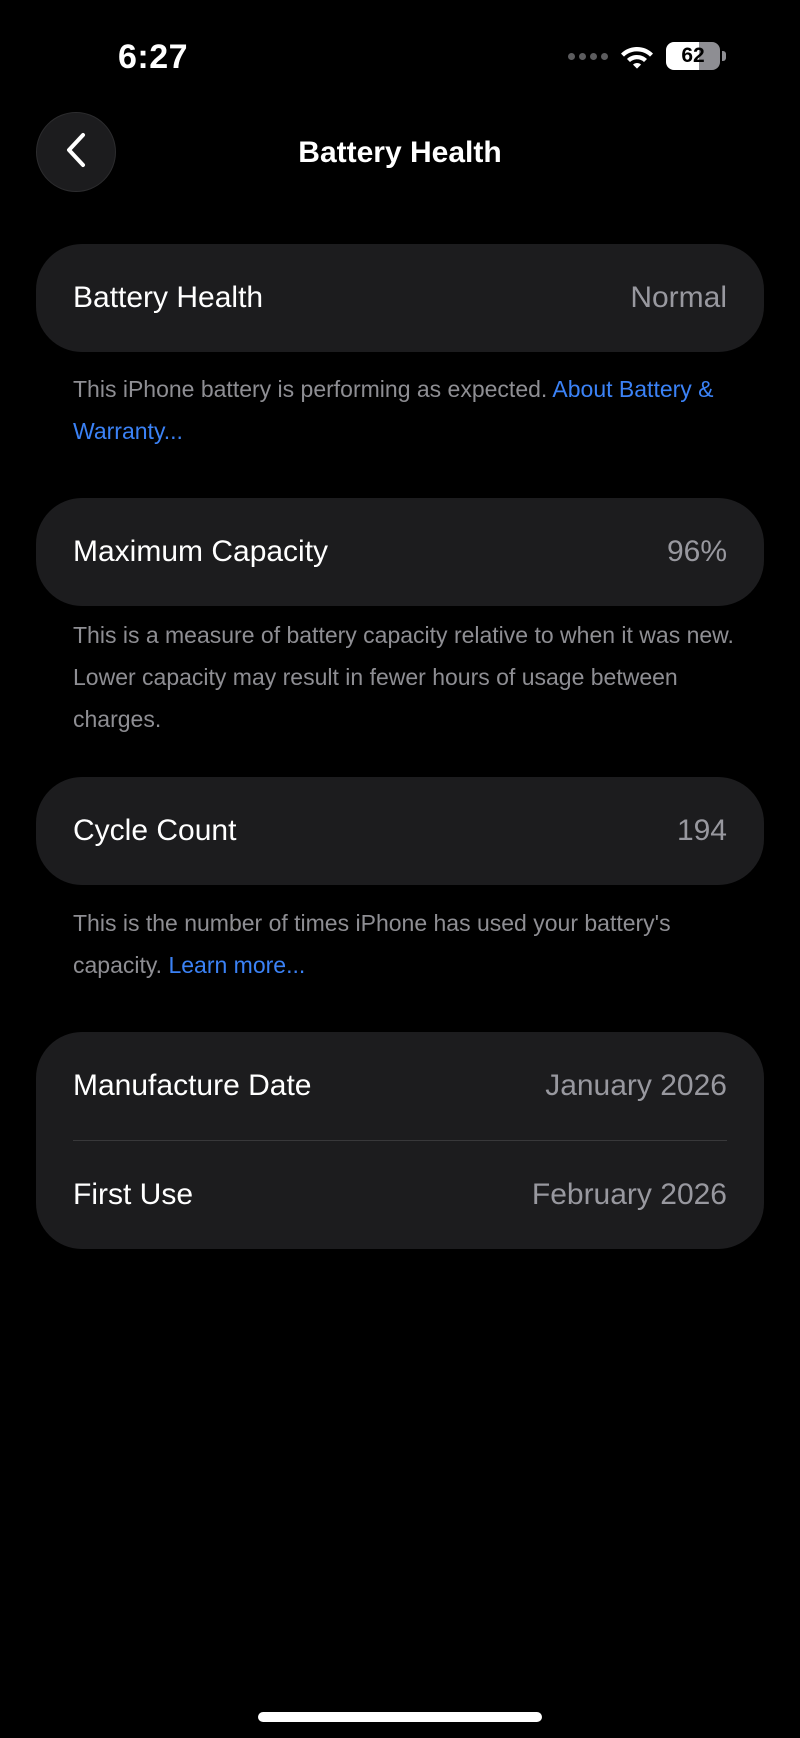 This screenshot has height=1738, width=800. I want to click on cycle-count-card: Cycle Count 194, so click(400, 831).